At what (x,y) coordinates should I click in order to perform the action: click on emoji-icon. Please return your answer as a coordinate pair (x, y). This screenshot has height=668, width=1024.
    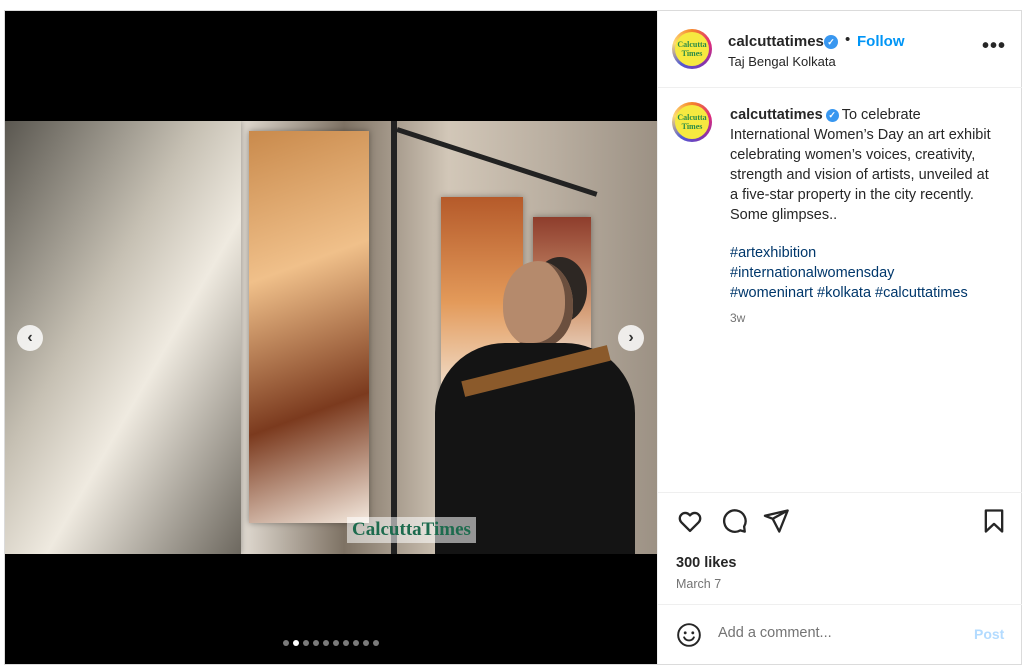
    Looking at the image, I should click on (689, 635).